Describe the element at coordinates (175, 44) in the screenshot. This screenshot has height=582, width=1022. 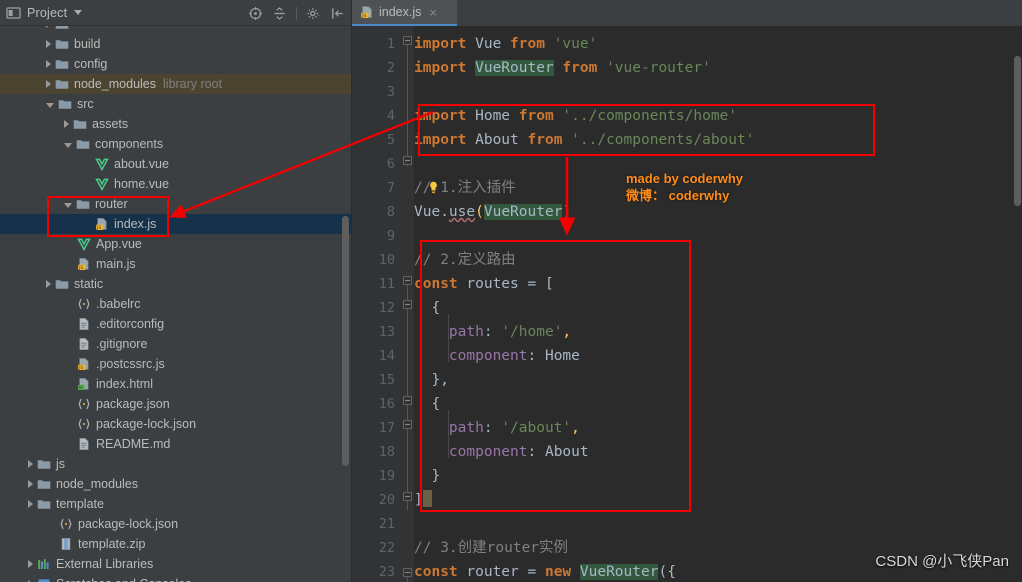
I see `tree-item-build: build` at that location.